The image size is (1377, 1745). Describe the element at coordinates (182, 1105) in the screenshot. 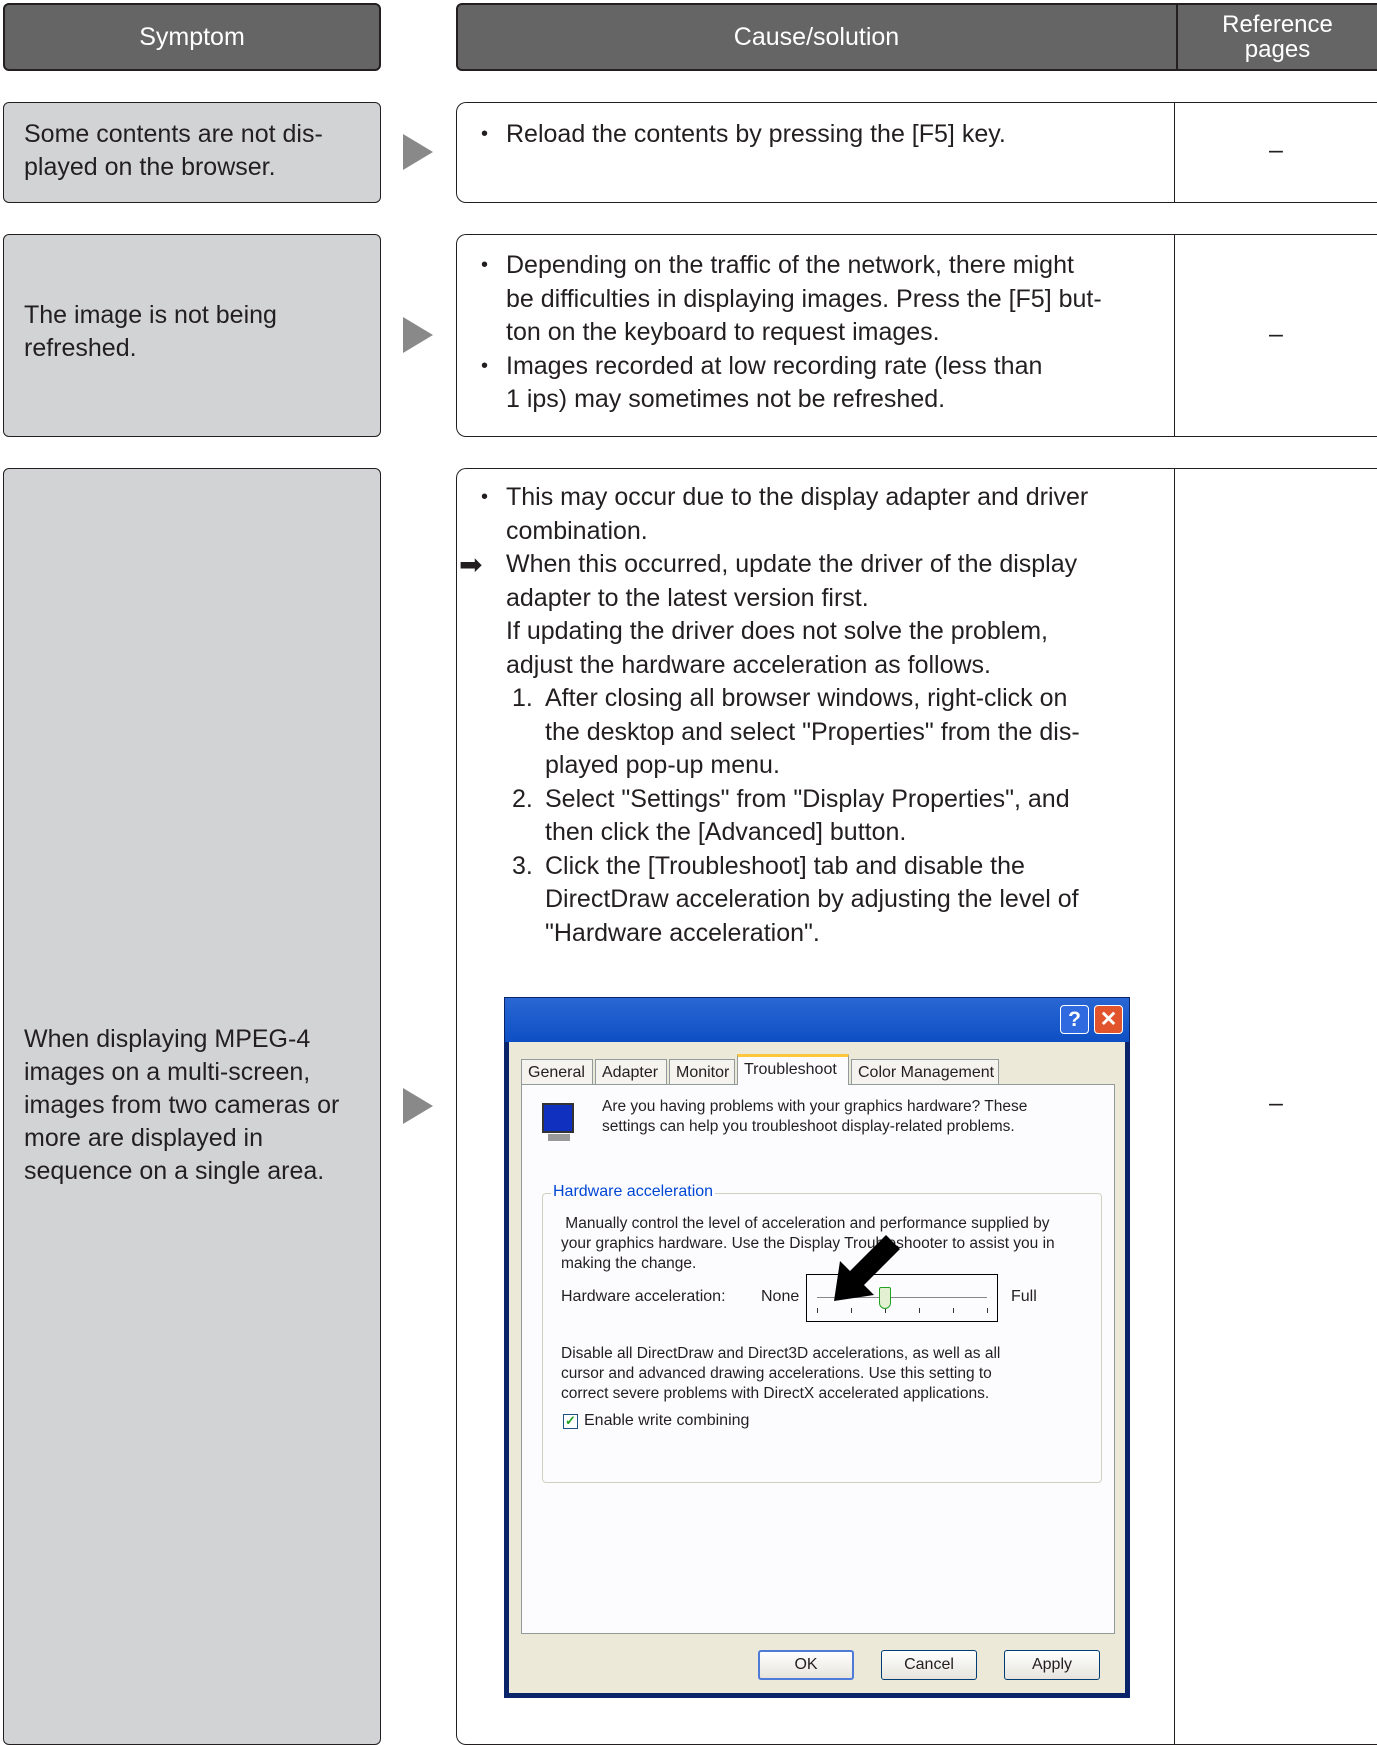

I see `symptom-line: images from two cameras or` at that location.